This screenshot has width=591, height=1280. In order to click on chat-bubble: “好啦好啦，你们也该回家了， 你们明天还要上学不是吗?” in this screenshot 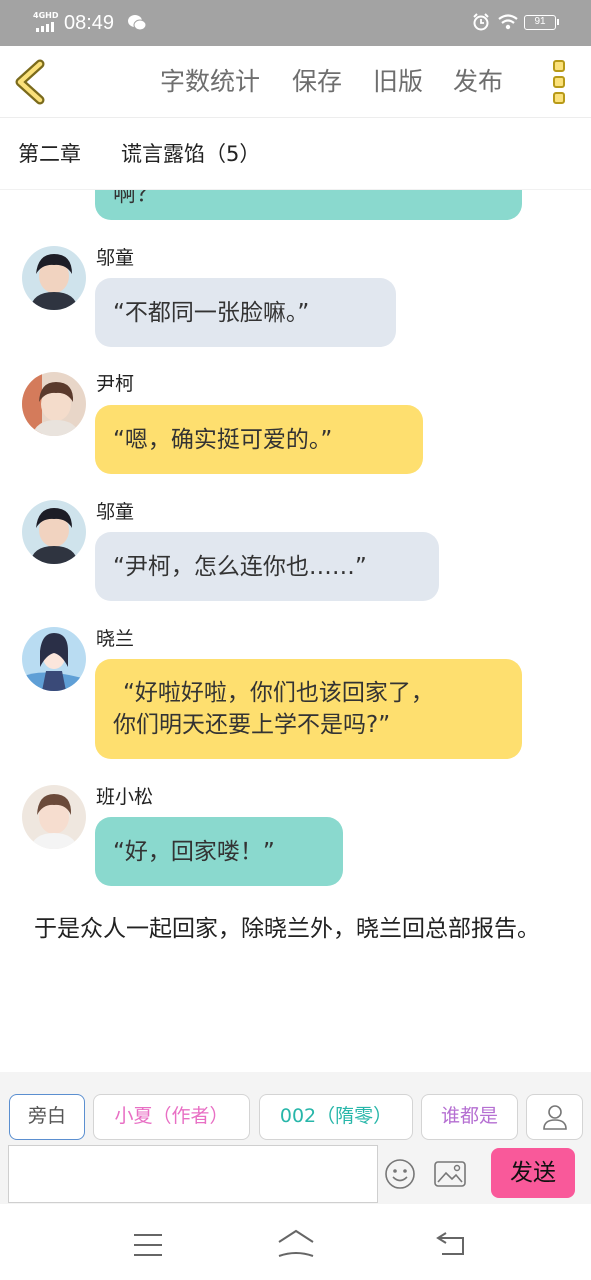, I will do `click(308, 709)`.